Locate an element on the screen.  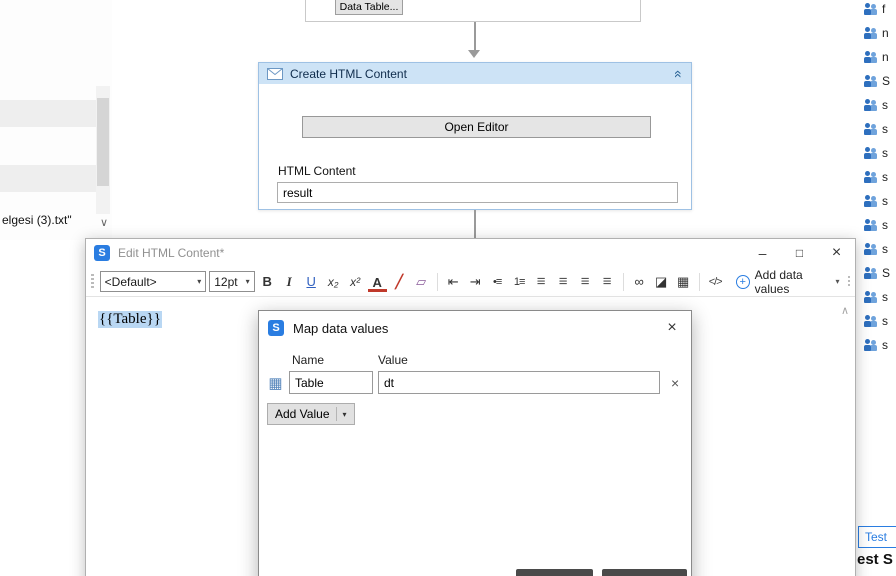
image-icon: ◪ is located at coordinates (661, 282).